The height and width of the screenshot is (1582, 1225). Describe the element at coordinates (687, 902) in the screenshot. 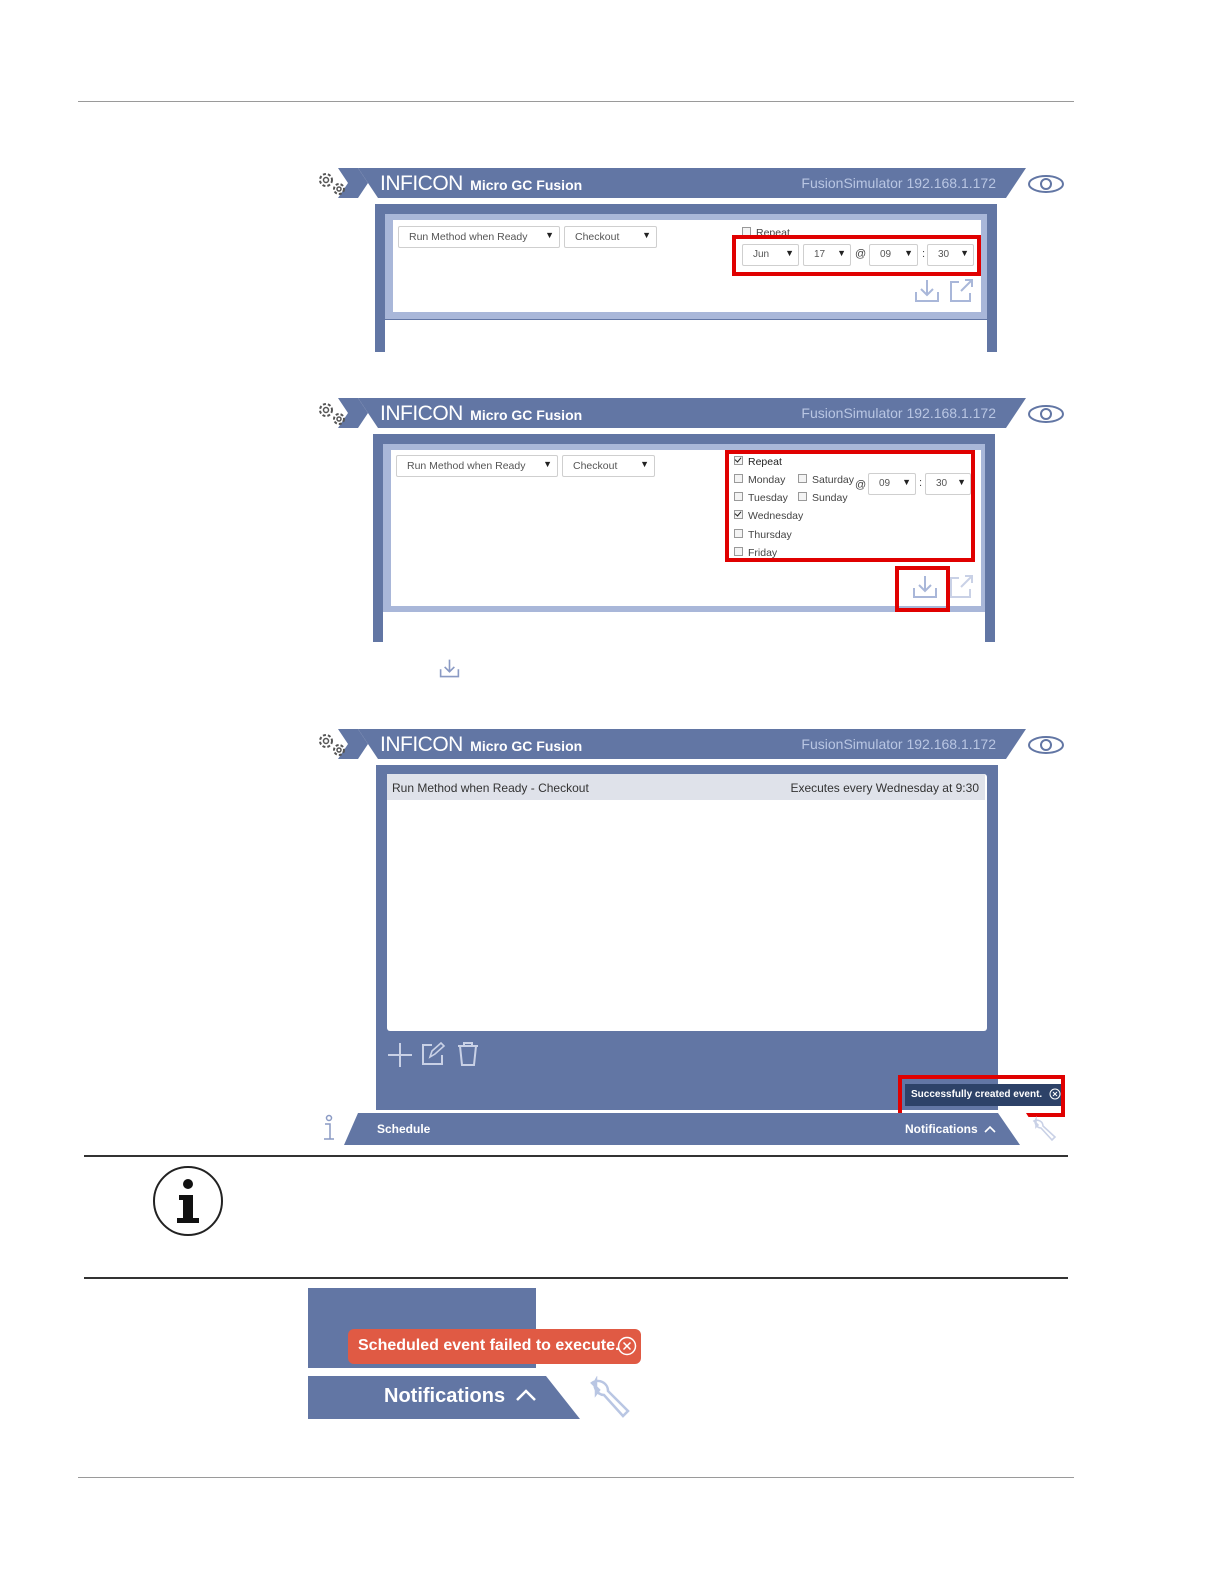

I see `event-list` at that location.